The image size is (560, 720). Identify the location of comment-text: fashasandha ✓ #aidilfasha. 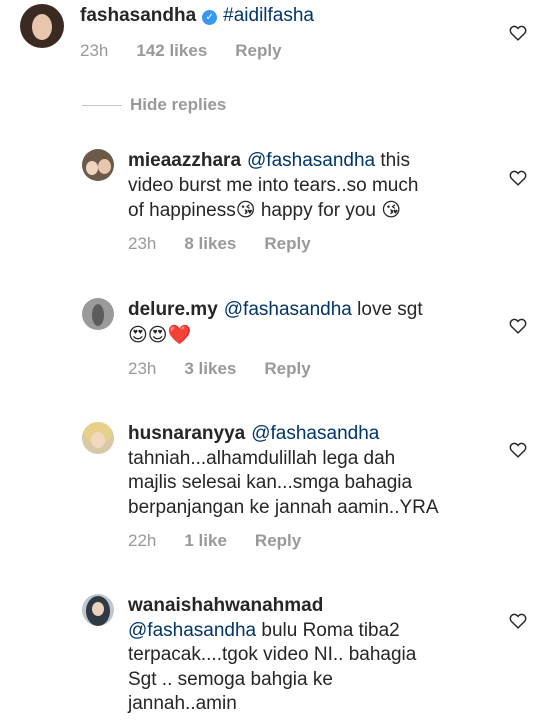
(197, 16).